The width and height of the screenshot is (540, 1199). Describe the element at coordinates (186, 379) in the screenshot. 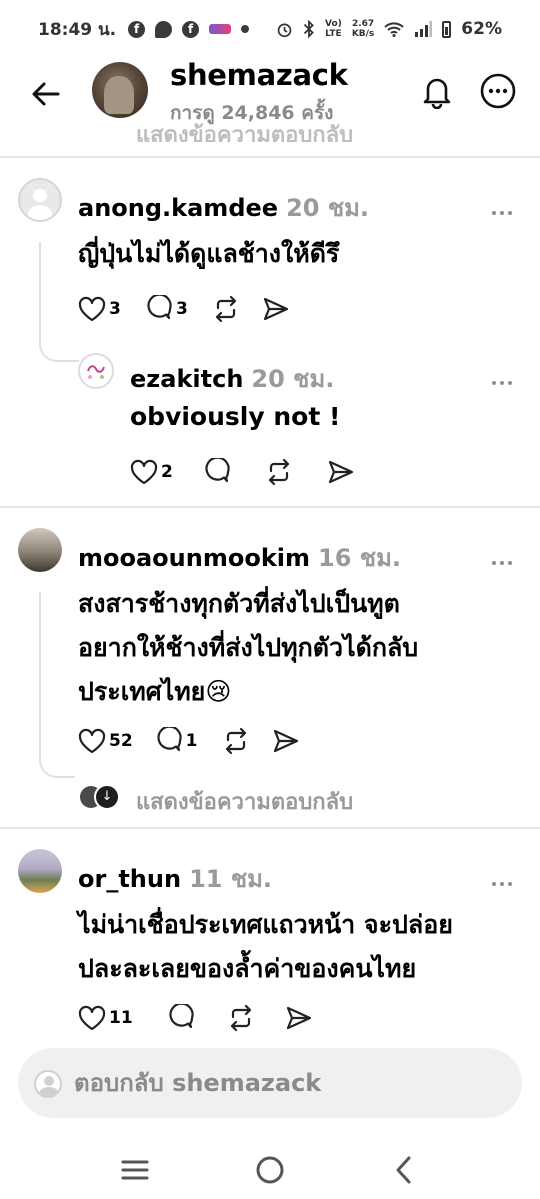

I see `comment-username: ezakitch` at that location.